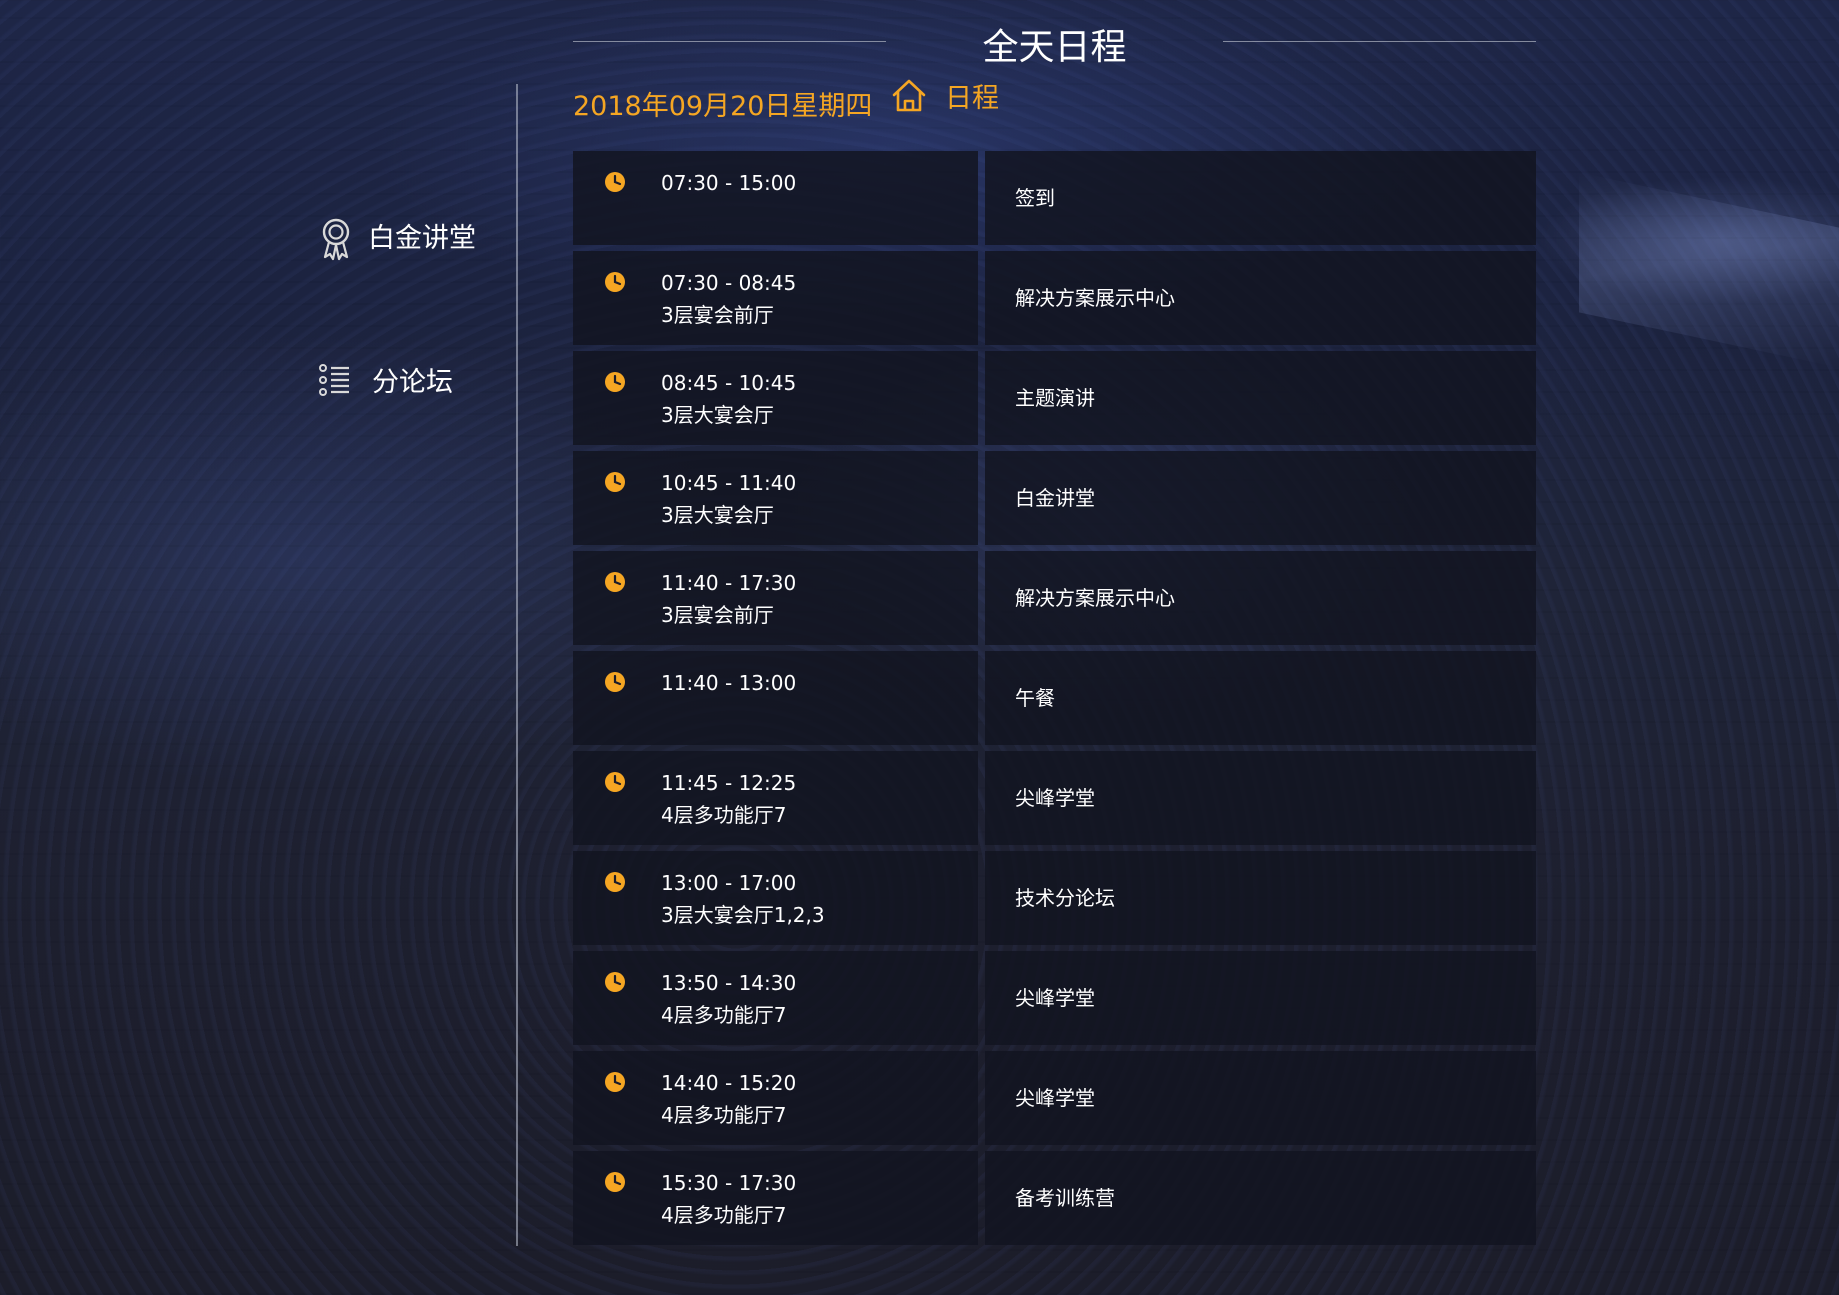 The width and height of the screenshot is (1839, 1295). What do you see at coordinates (775, 598) in the screenshot?
I see `time-cell: 11:40 - 17:30 3层宴会前厅` at bounding box center [775, 598].